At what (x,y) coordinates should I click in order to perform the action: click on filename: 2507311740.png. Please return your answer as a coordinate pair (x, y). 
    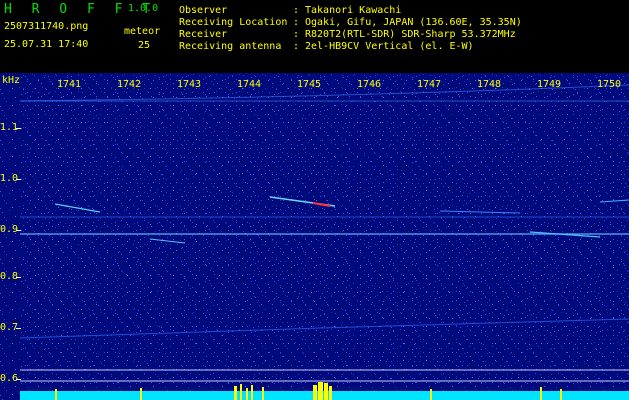
    Looking at the image, I should click on (46, 26).